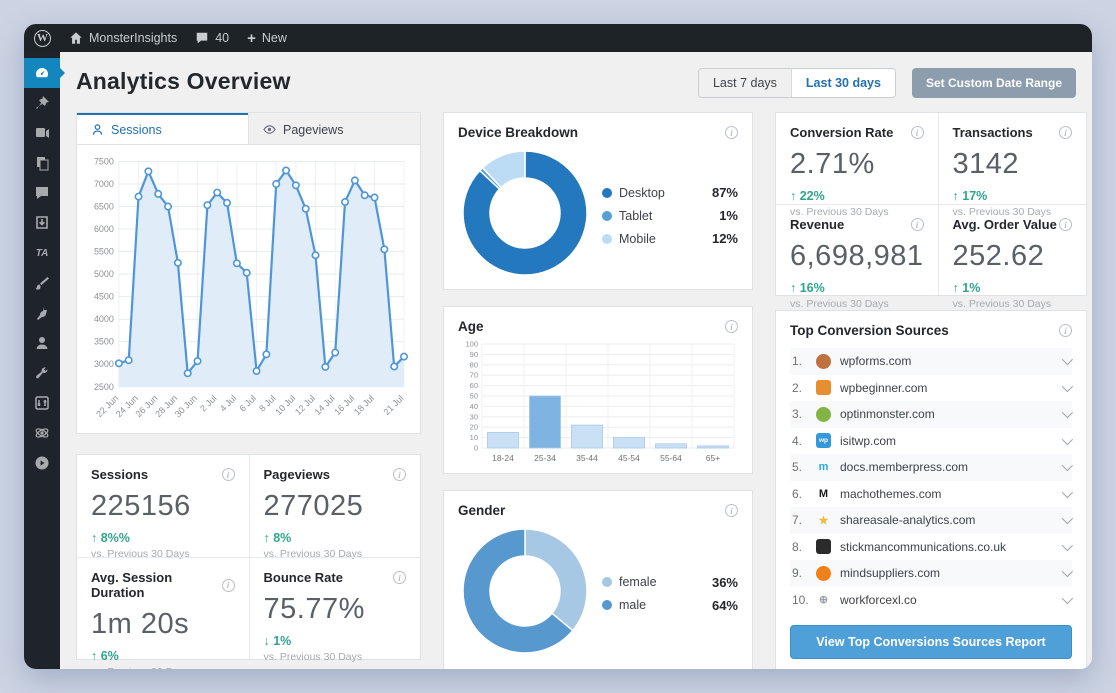 This screenshot has height=693, width=1116. What do you see at coordinates (42, 223) in the screenshot?
I see `sidebar-item-downloads` at bounding box center [42, 223].